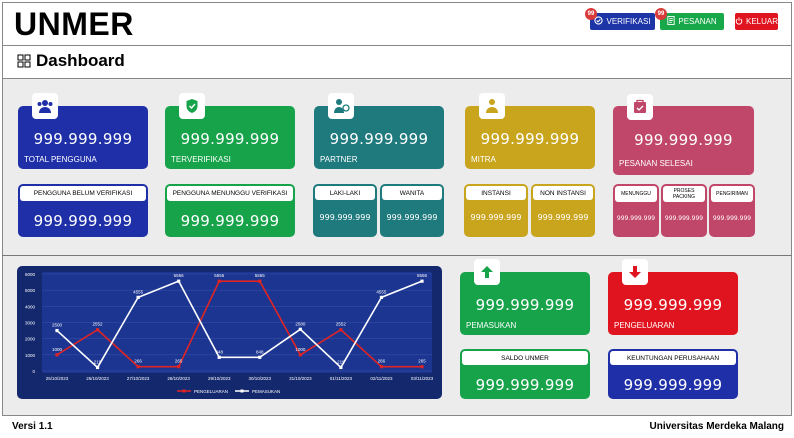 The width and height of the screenshot is (794, 438). What do you see at coordinates (30, 290) in the screenshot?
I see `y-tick-label: 5000` at bounding box center [30, 290].